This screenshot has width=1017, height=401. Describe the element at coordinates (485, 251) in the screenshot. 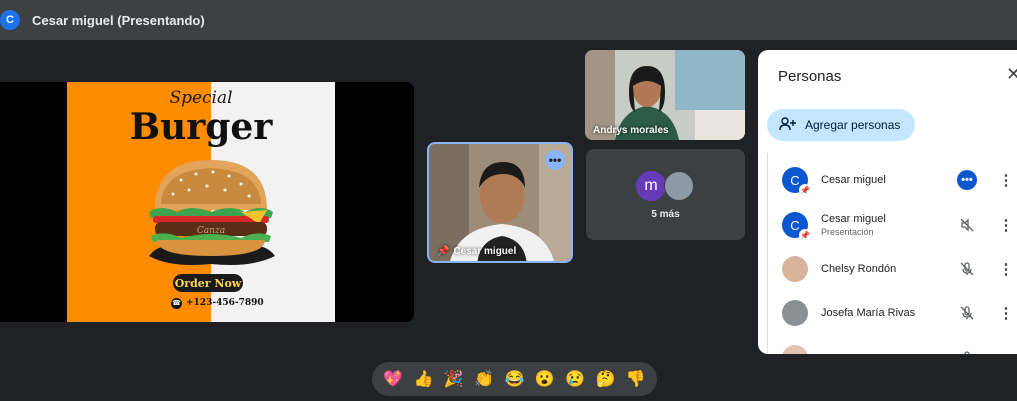

I see `tile-name-label: Cesar miguel` at that location.